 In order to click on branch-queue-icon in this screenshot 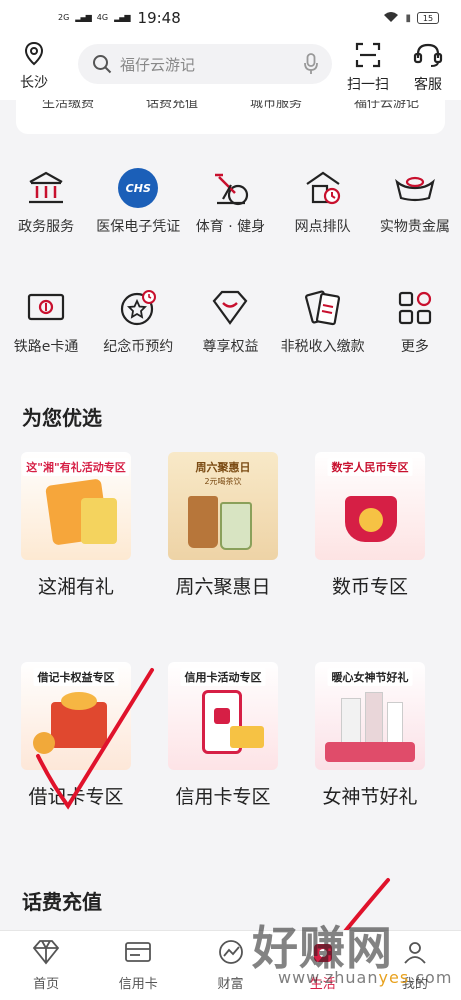, I will do `click(323, 188)`.